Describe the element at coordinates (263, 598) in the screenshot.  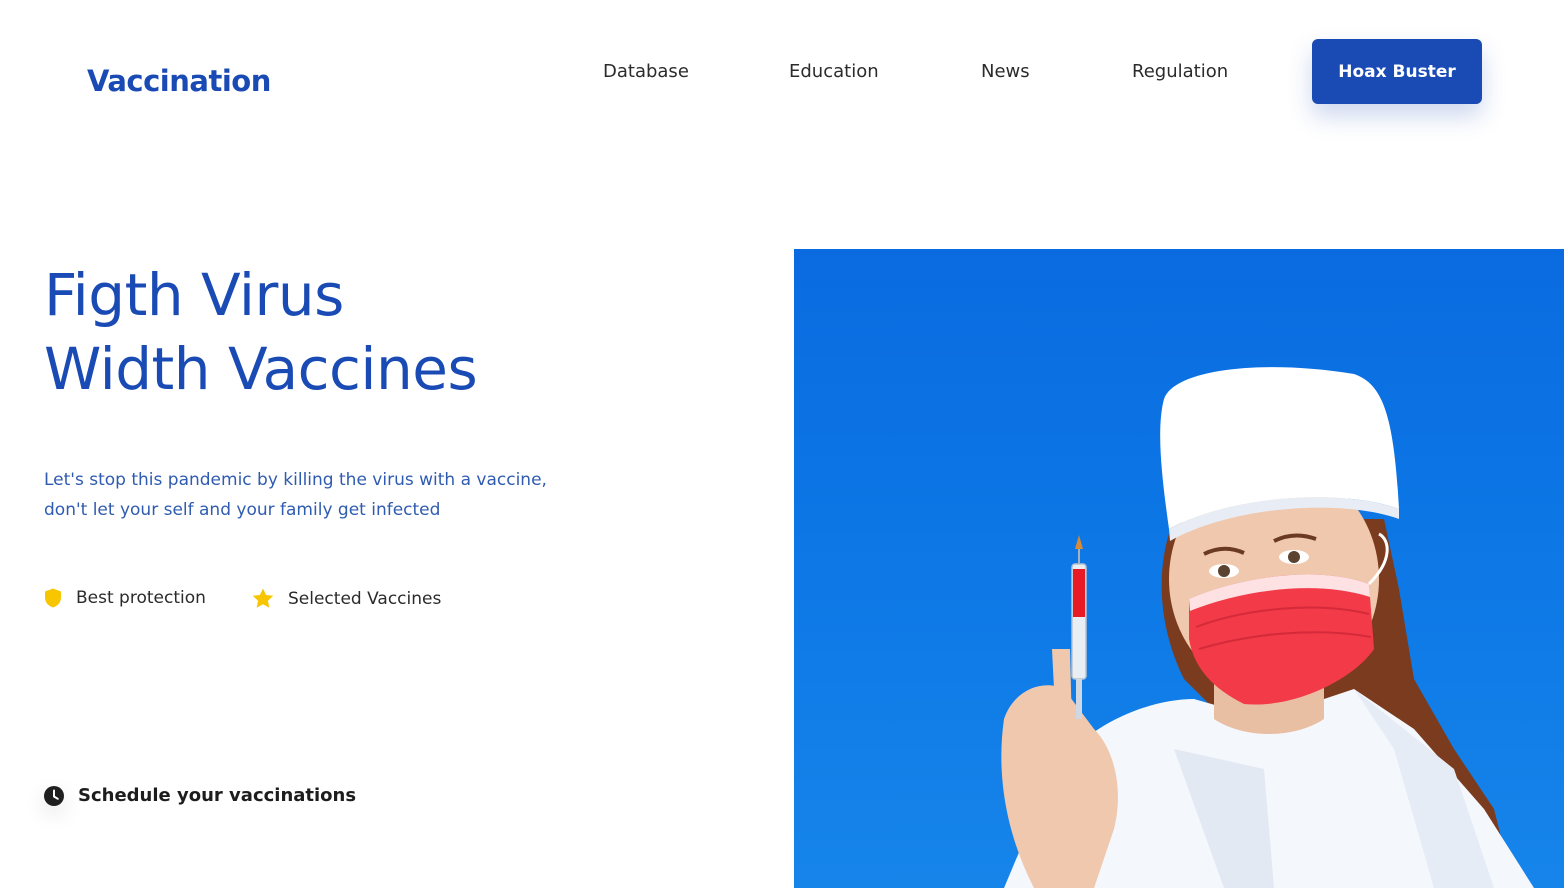
I see `star-icon` at that location.